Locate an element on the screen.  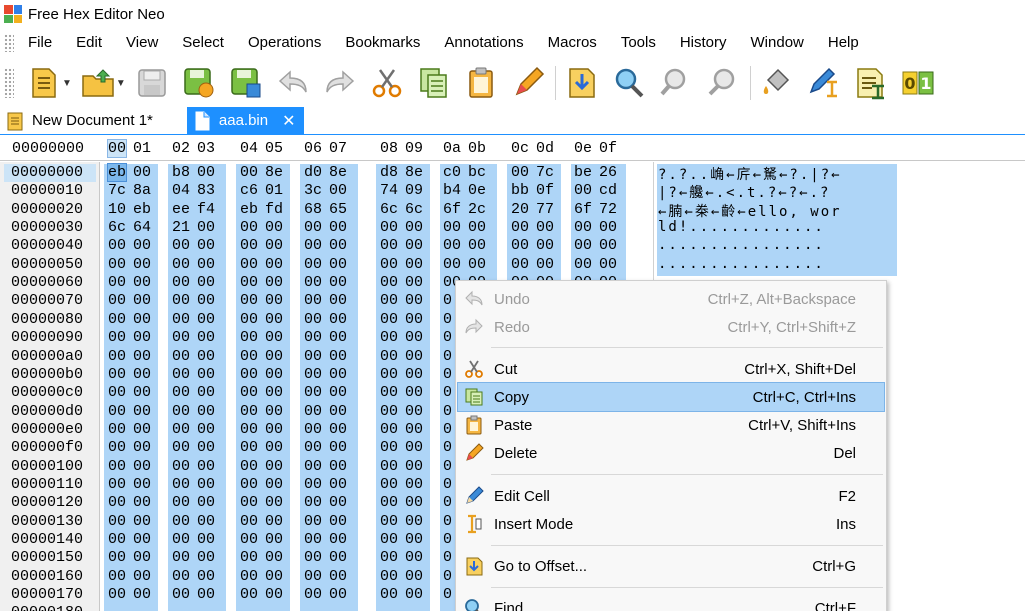
hex-byte-cell: 7c is located at coordinates (117, 190).